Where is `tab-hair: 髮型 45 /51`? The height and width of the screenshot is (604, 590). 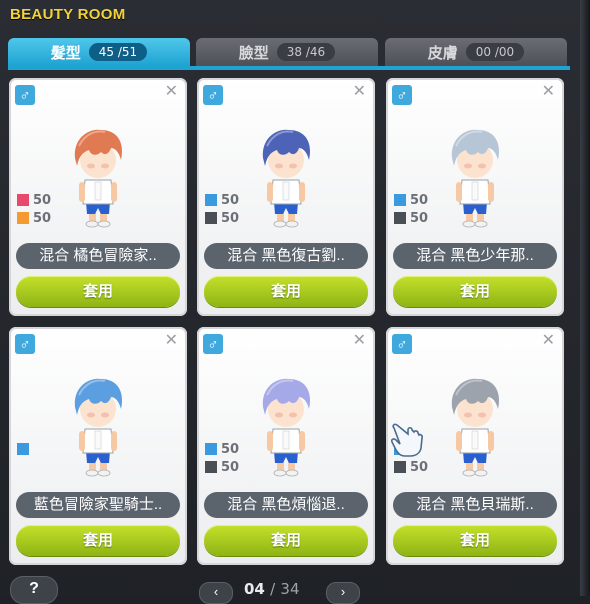
tab-hair: 髮型 45 /51 is located at coordinates (99, 52).